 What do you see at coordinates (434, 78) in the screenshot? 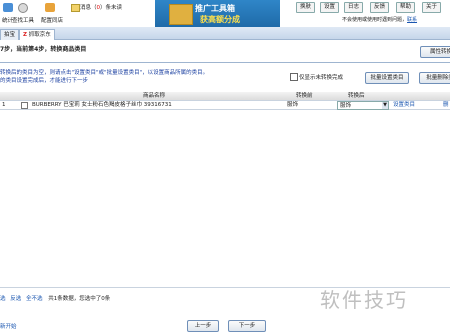
I see `batch-delete-button: 批量删除类` at bounding box center [434, 78].